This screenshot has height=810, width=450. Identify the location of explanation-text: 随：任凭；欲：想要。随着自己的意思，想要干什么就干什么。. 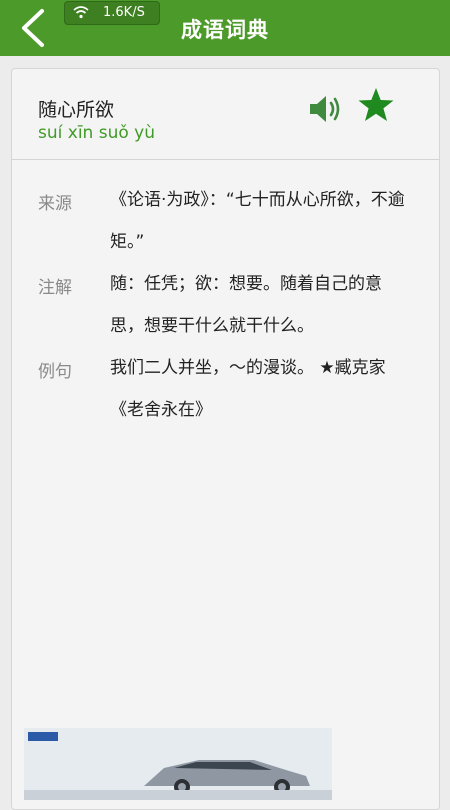
(246, 305).